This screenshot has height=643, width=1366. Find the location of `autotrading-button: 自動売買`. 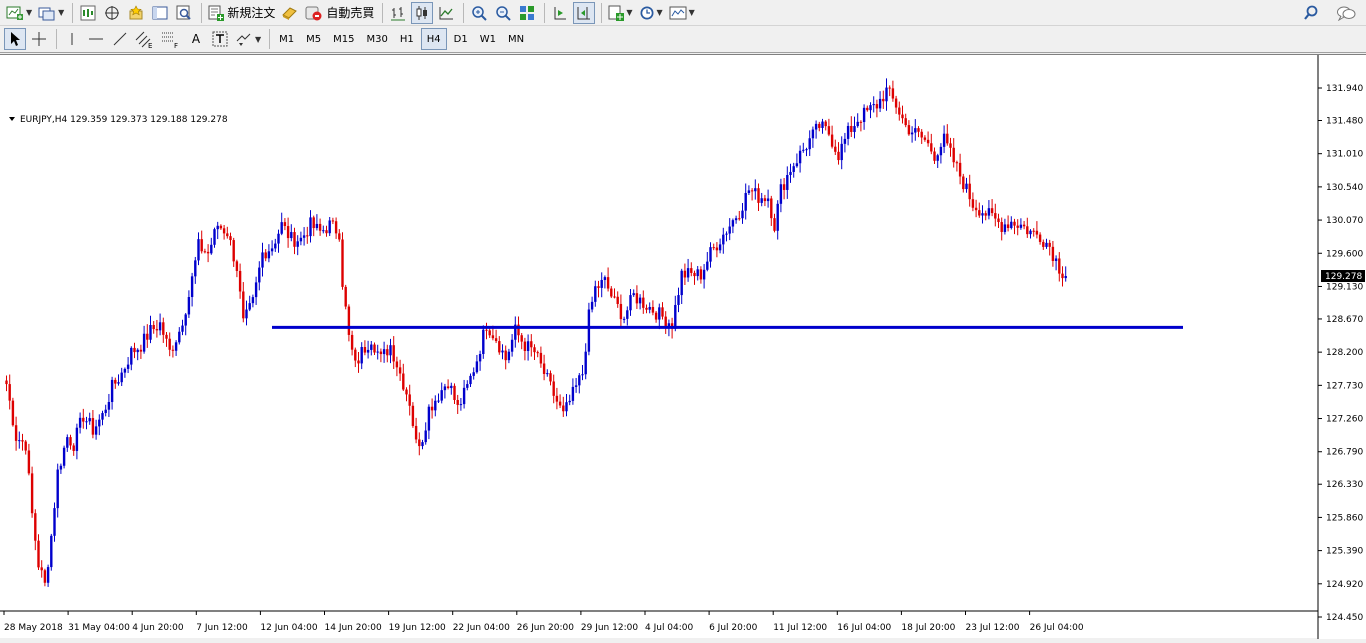

autotrading-button: 自動売買 is located at coordinates (339, 13).